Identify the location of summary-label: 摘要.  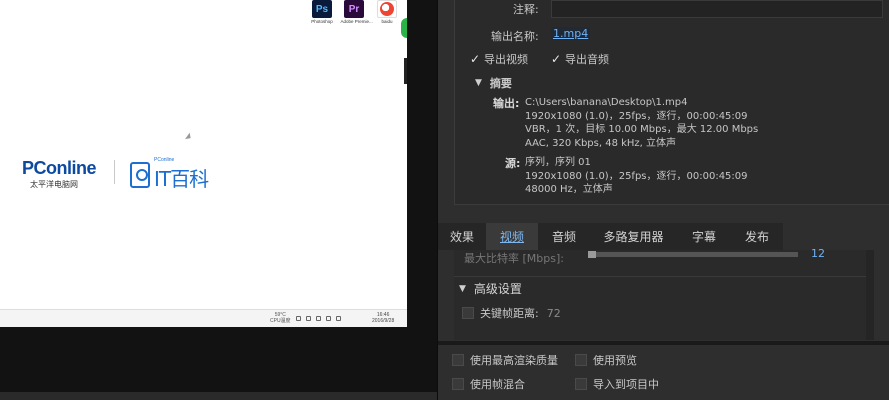
(500, 83).